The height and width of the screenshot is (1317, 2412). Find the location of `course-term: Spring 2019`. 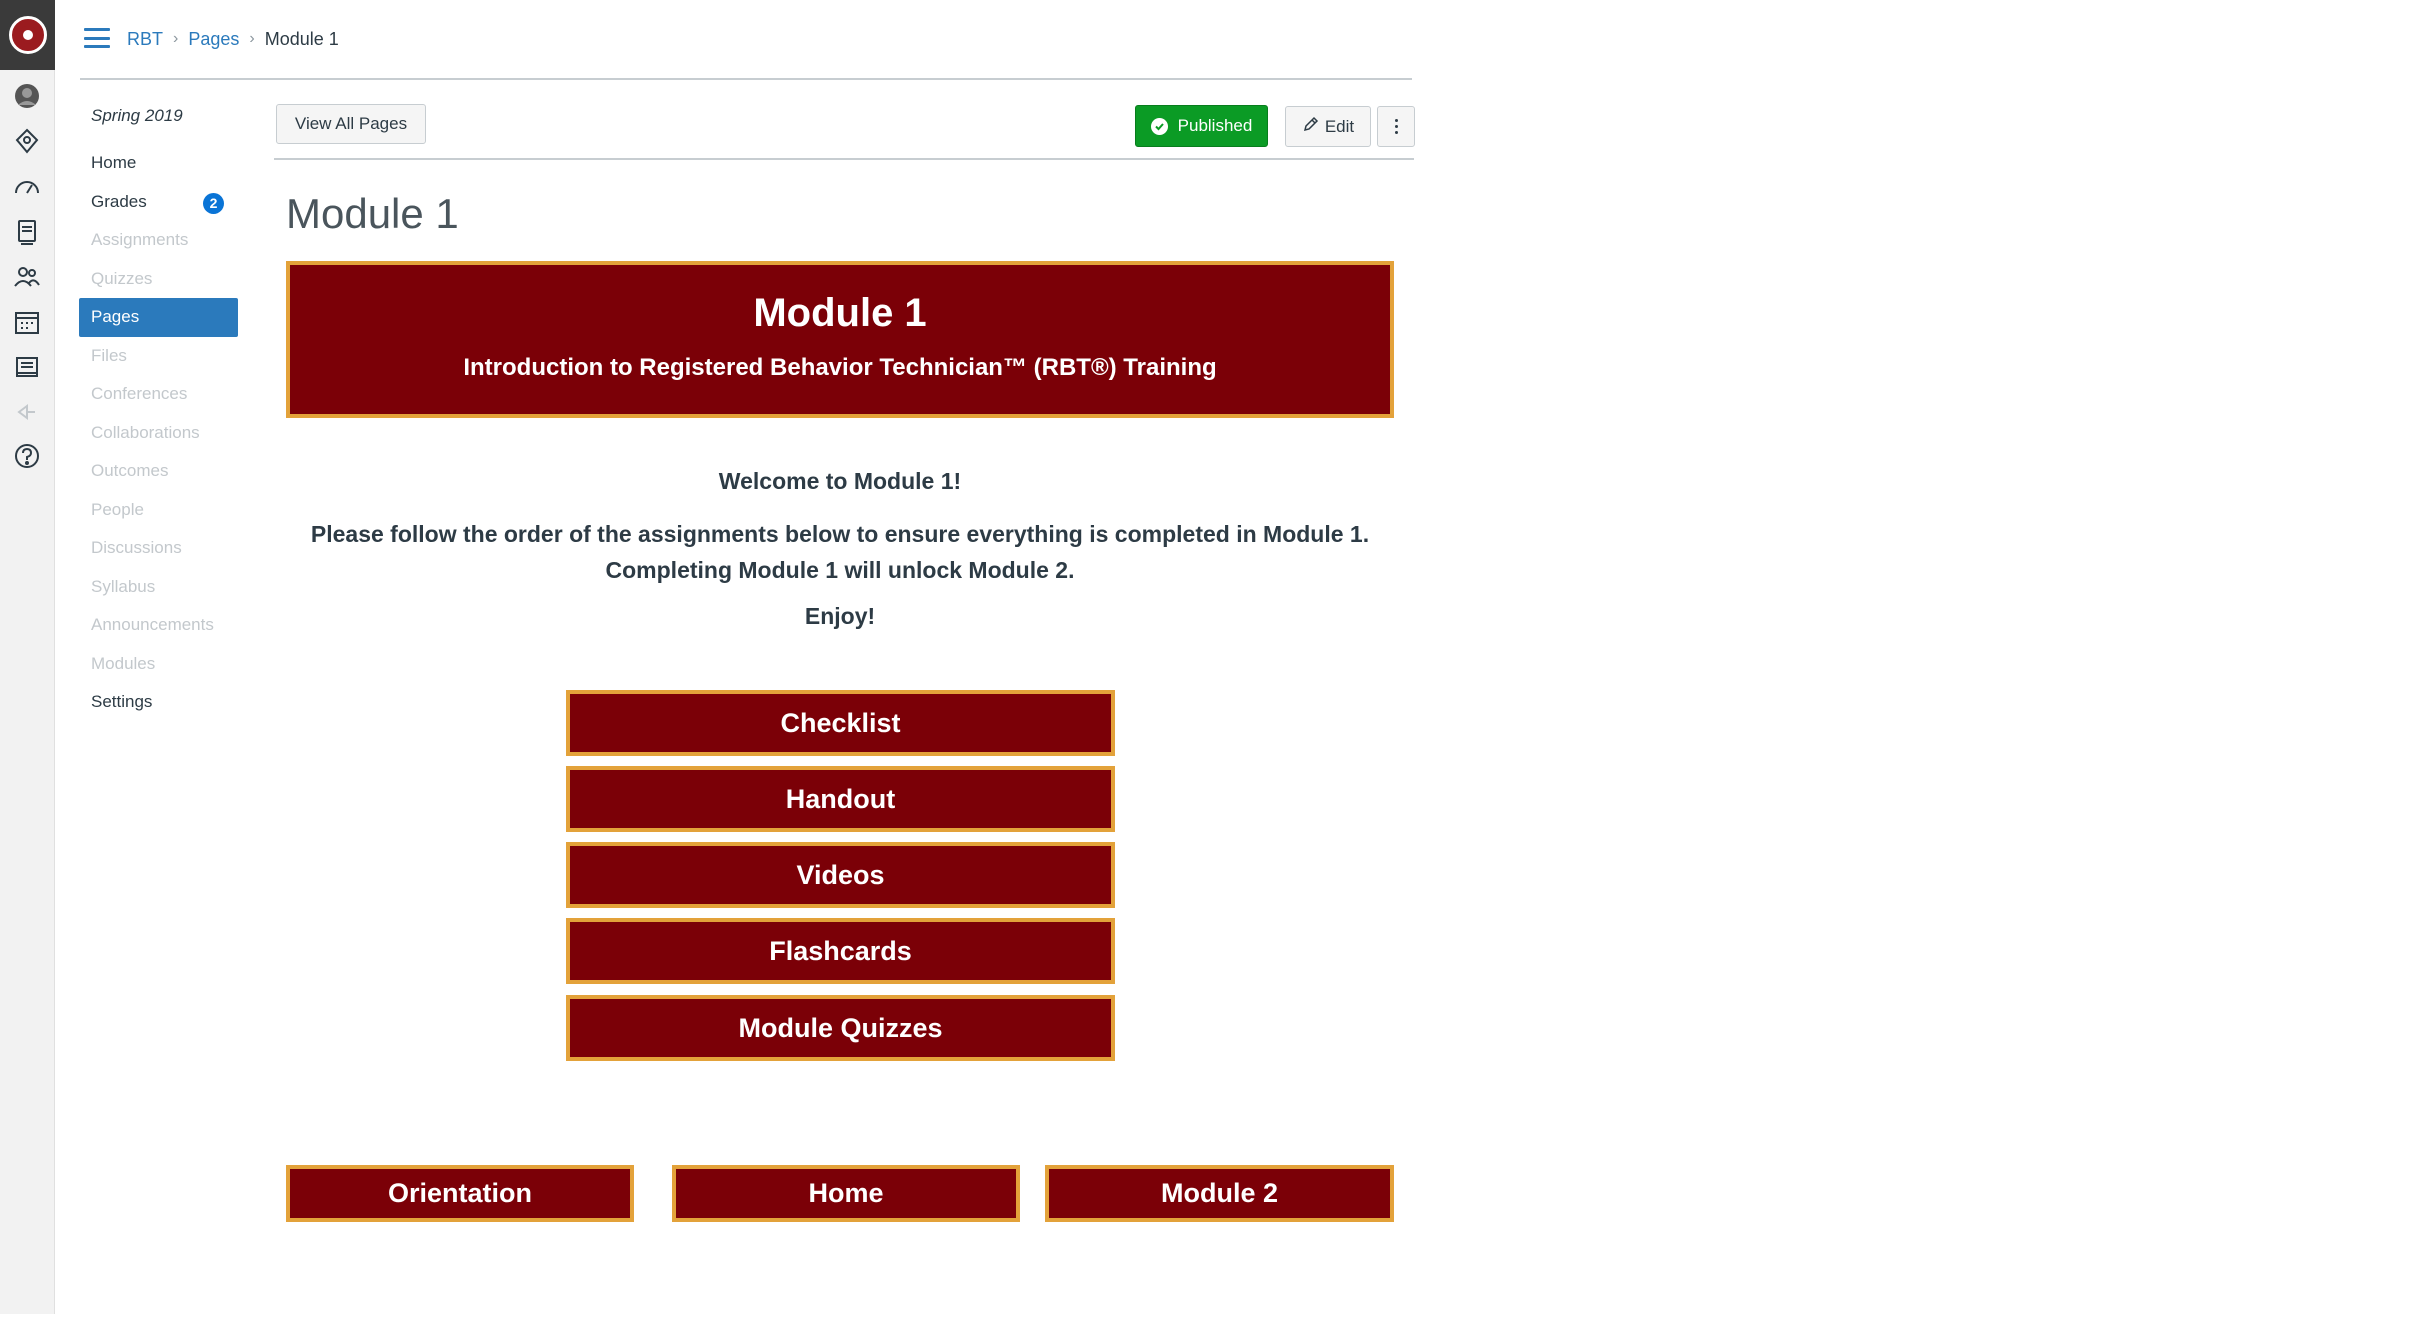

course-term: Spring 2019 is located at coordinates (137, 115).